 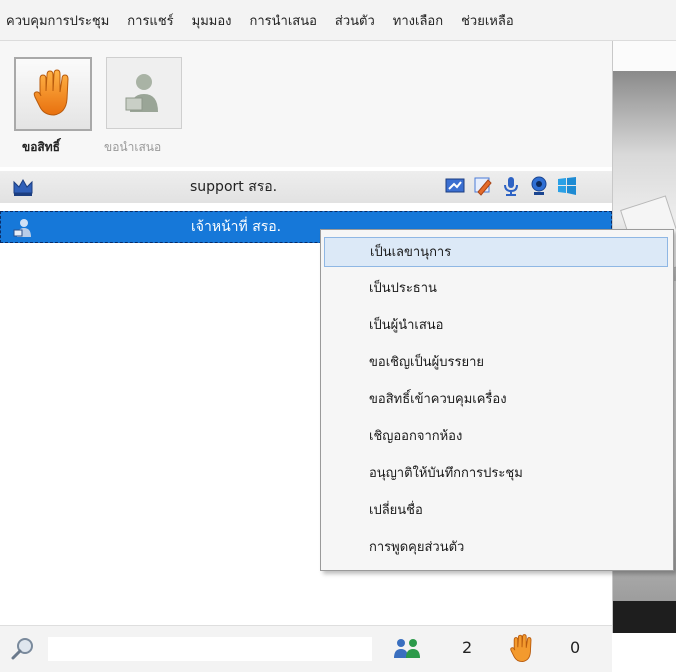 I want to click on menu-item-invite-speaker: ขอเชิญเป็นผู้บรรยาย, so click(x=496, y=363).